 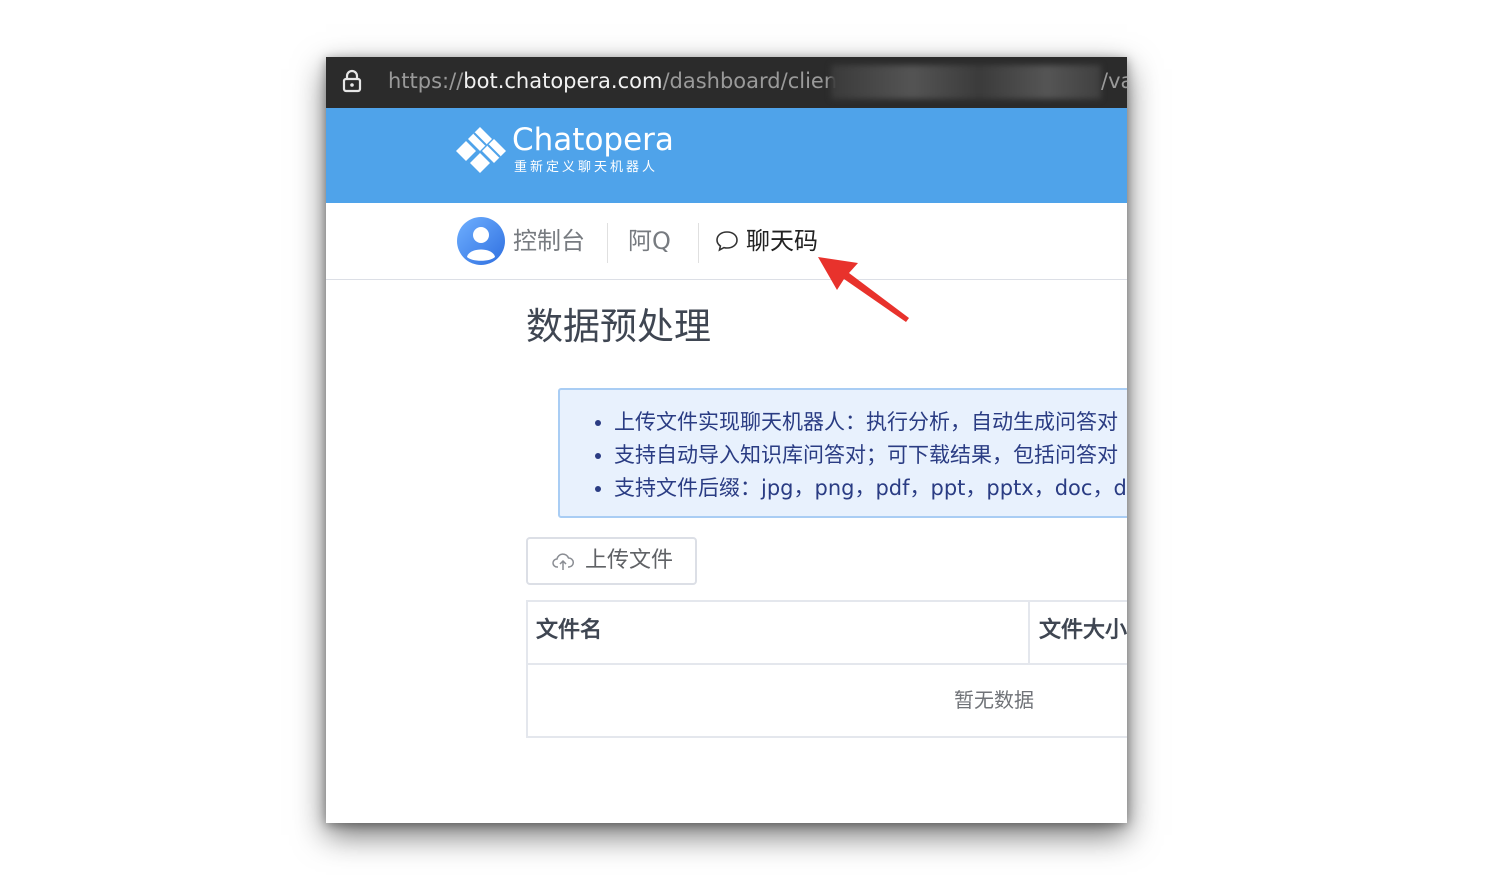 I want to click on column-header-filesize: 文件大小, so click(x=1083, y=631).